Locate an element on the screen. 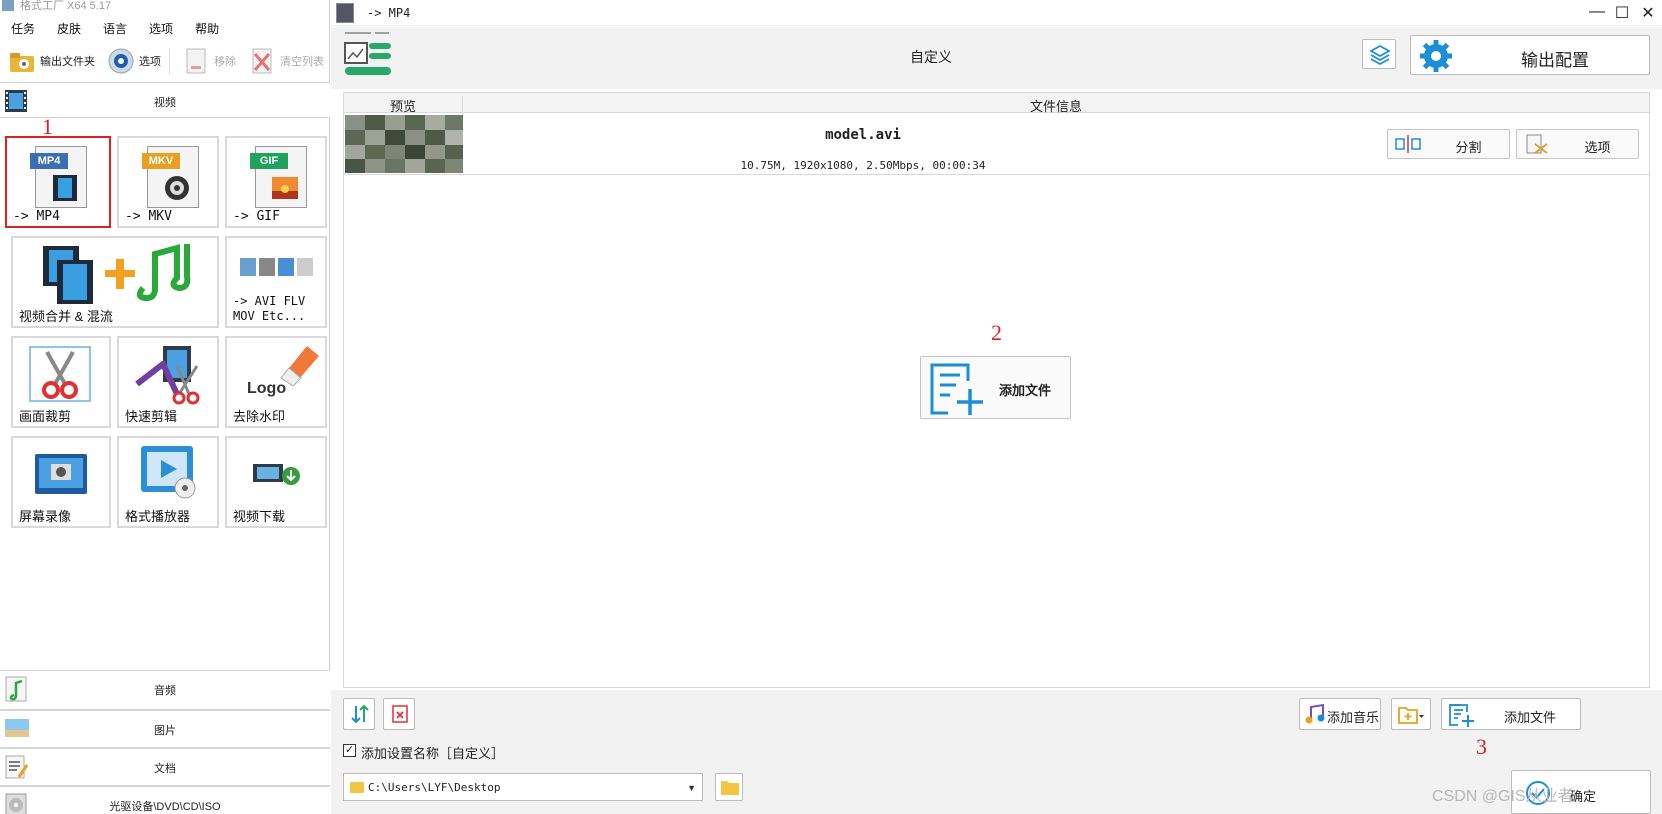 The width and height of the screenshot is (1662, 814). clear-list-button: 清空列表 is located at coordinates (284, 61).